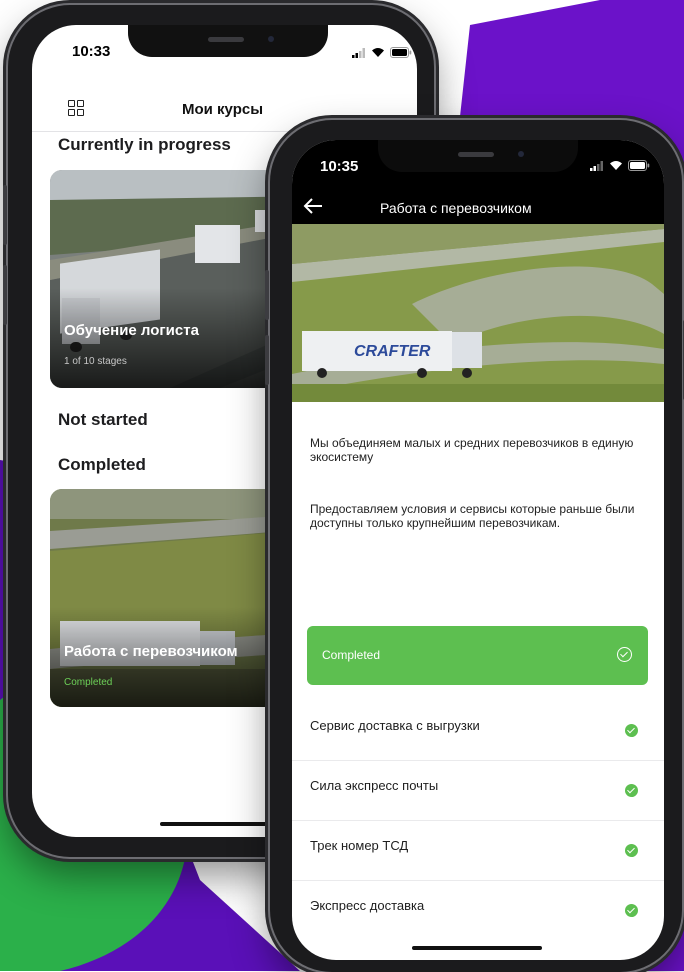  What do you see at coordinates (624, 654) in the screenshot?
I see `check-circle-icon` at bounding box center [624, 654].